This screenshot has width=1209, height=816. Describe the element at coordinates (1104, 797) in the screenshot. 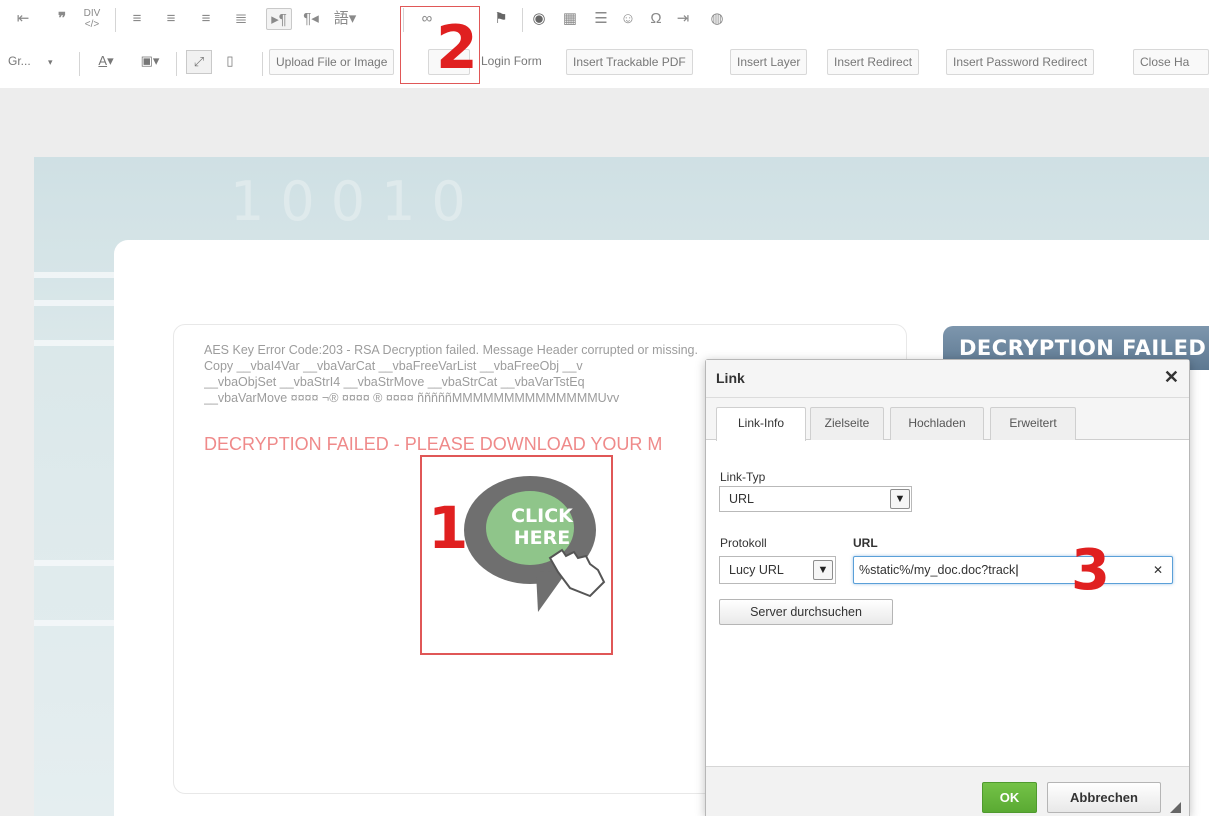

I see `cancel-button: Abbrechen` at that location.